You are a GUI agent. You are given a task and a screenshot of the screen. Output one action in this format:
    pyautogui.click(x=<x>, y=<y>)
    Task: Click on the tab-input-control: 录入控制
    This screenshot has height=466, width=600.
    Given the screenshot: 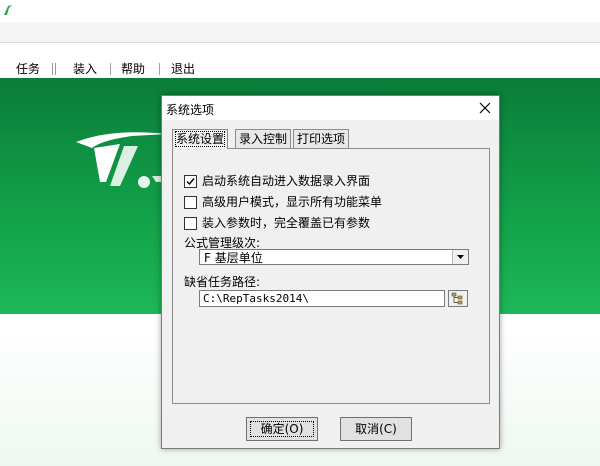 What is the action you would take?
    pyautogui.click(x=263, y=138)
    